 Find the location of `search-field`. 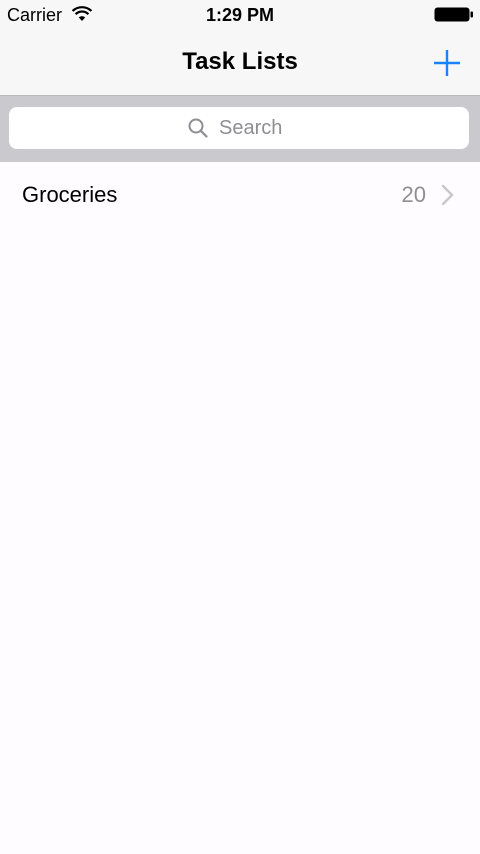

search-field is located at coordinates (239, 128).